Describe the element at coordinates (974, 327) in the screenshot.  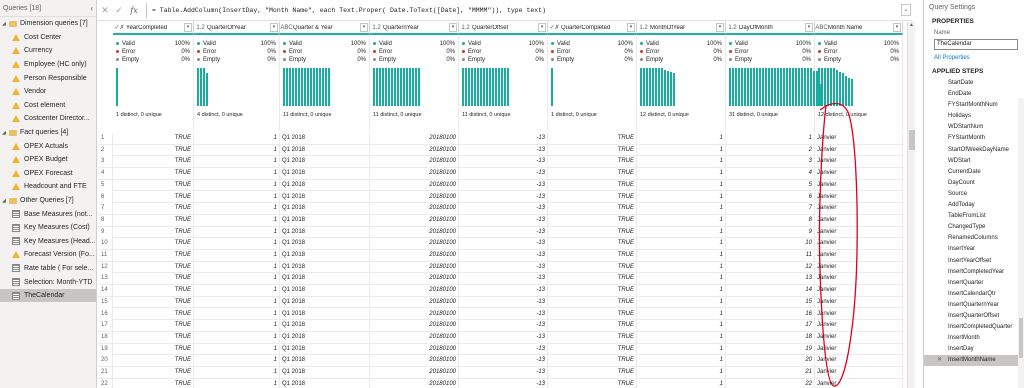
I see `applied-step: InsertCompletedQuarter` at that location.